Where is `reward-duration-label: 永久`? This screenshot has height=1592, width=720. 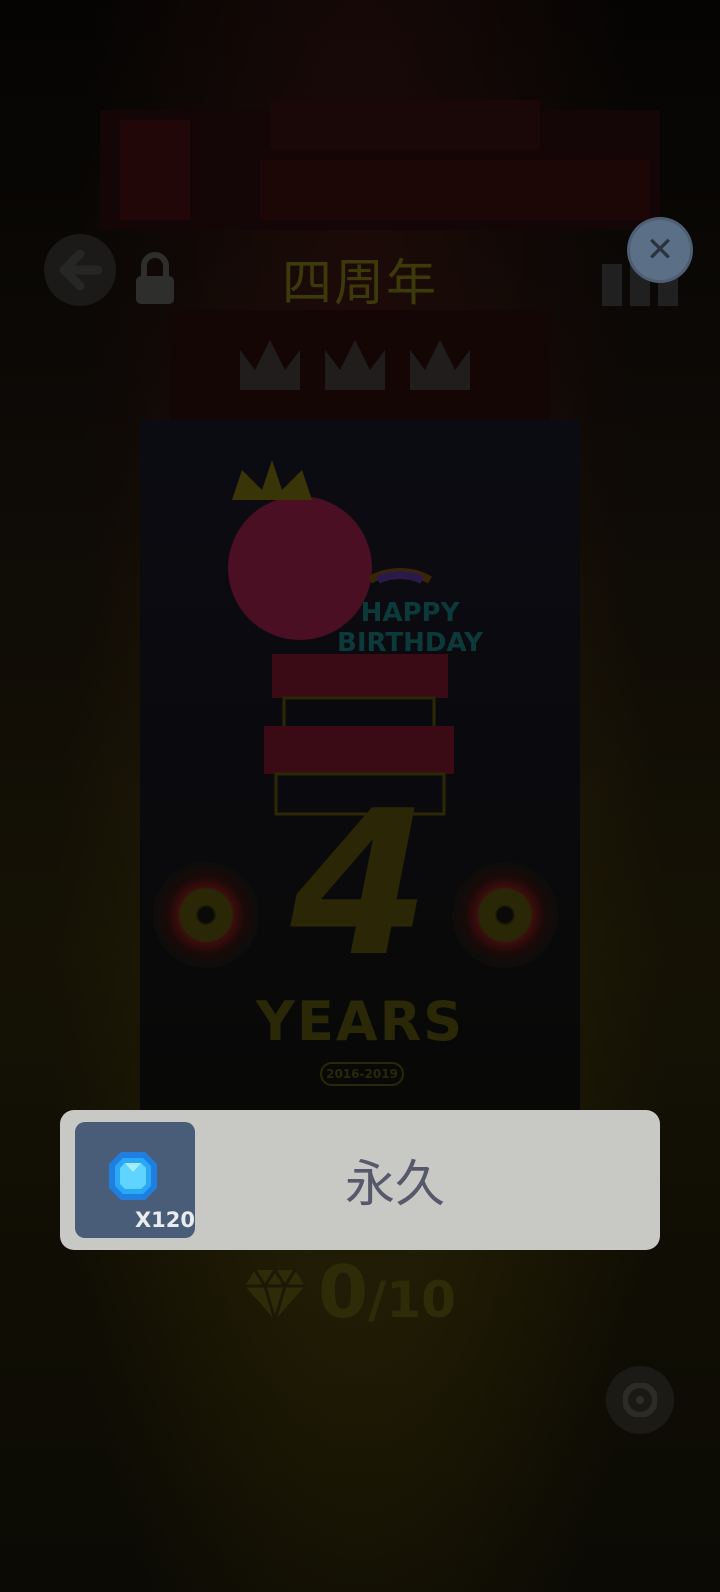
reward-duration-label: 永久 is located at coordinates (395, 1184).